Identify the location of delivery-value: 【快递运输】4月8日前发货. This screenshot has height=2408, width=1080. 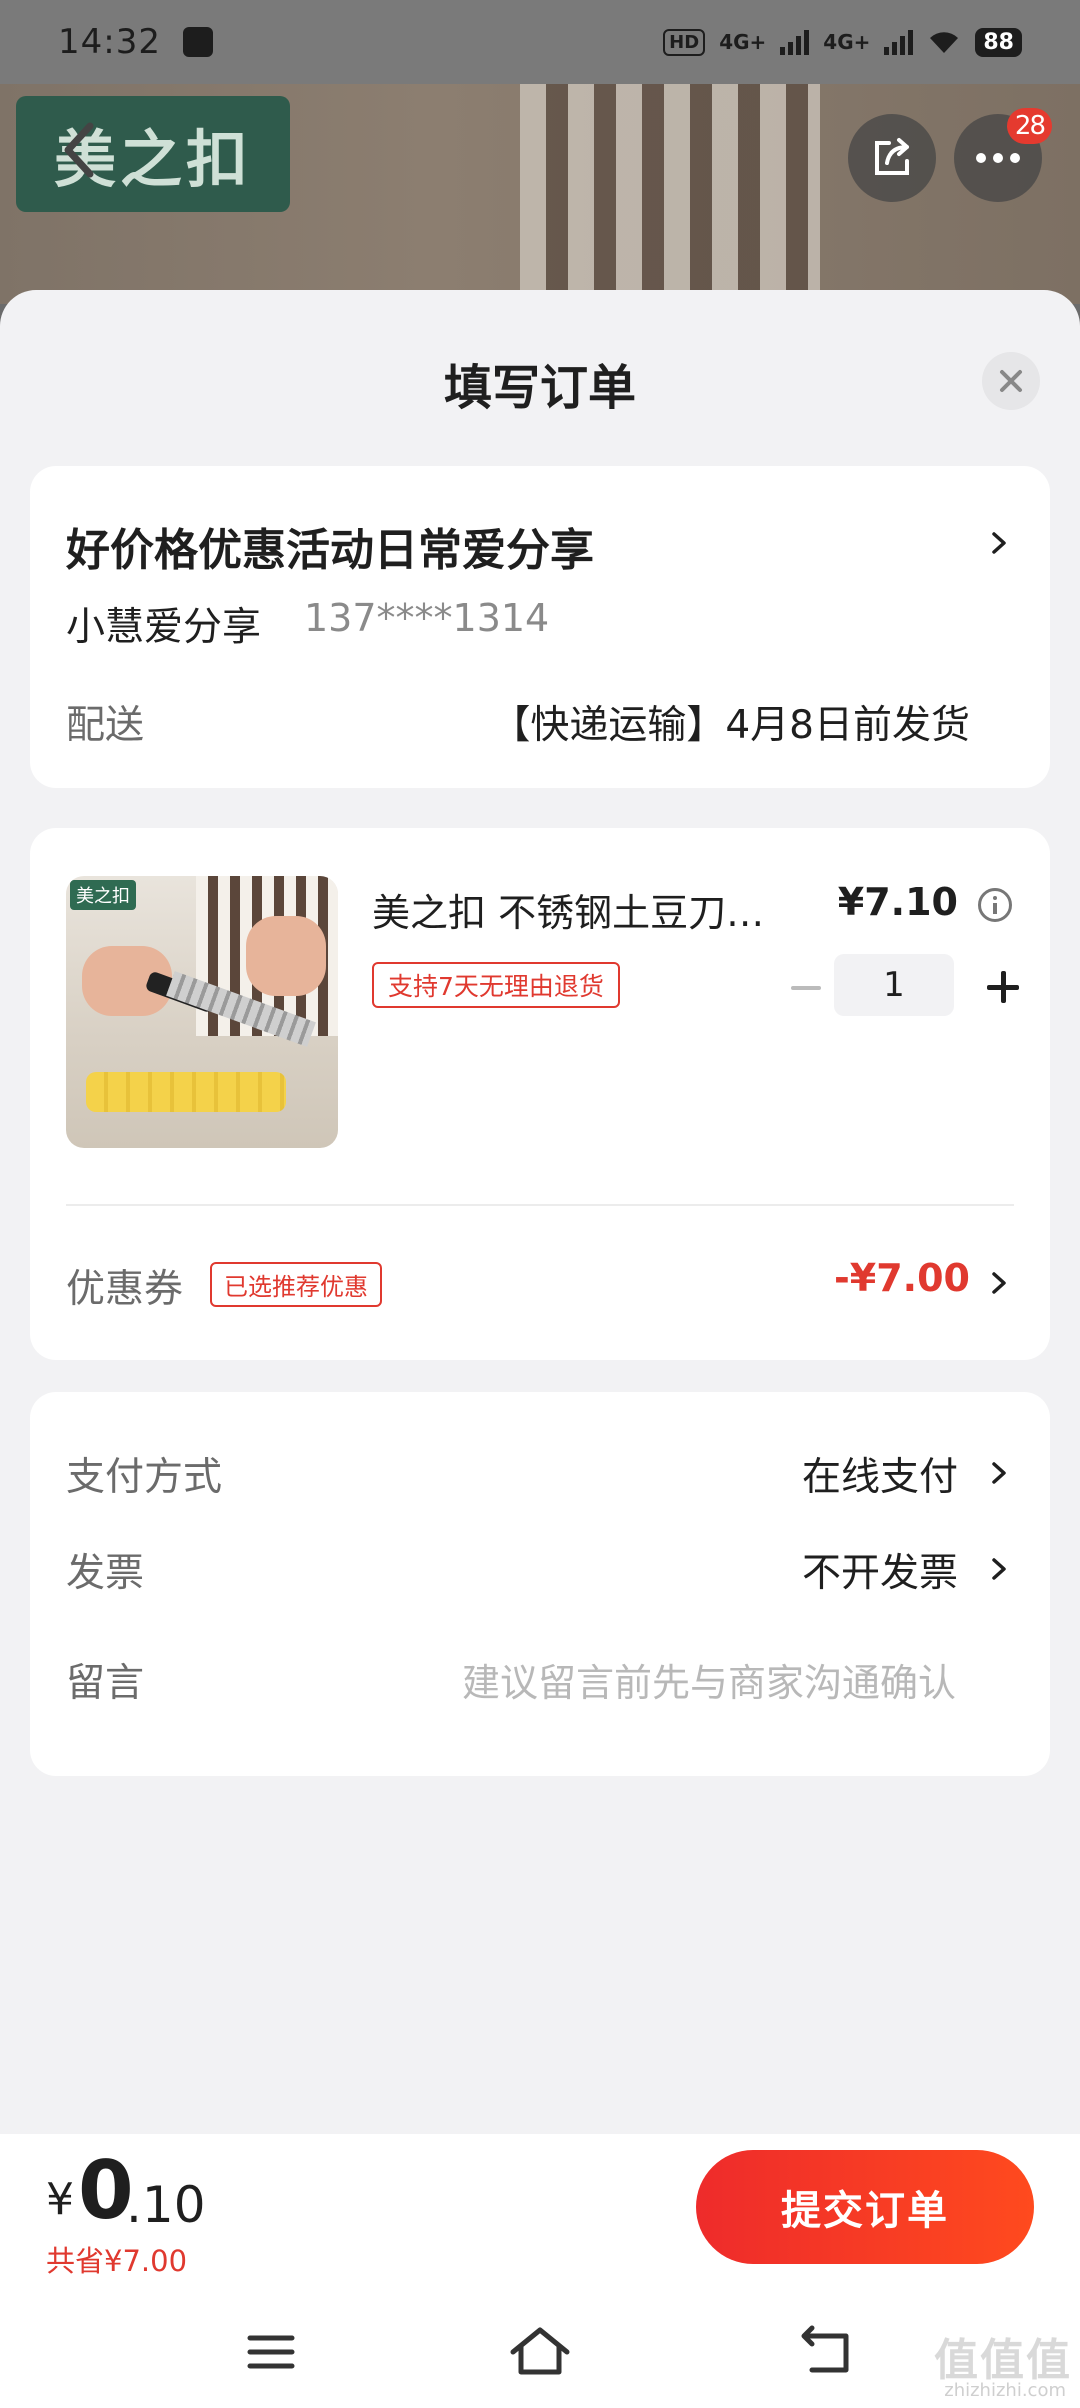
(730, 725).